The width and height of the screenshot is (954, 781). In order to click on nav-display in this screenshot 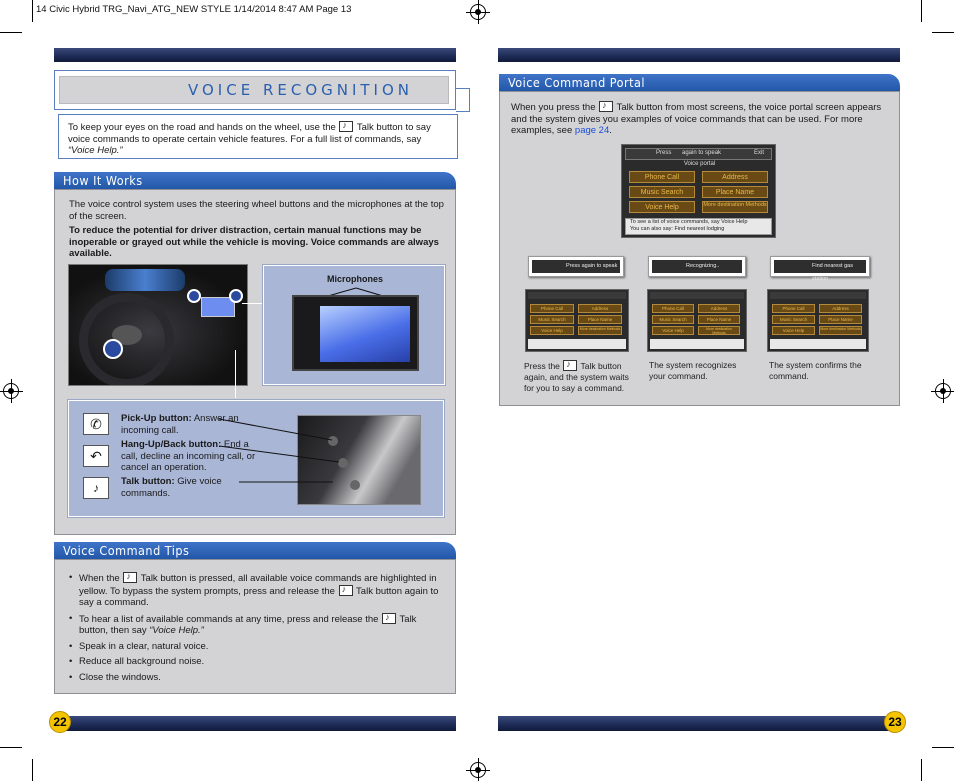, I will do `click(365, 334)`.